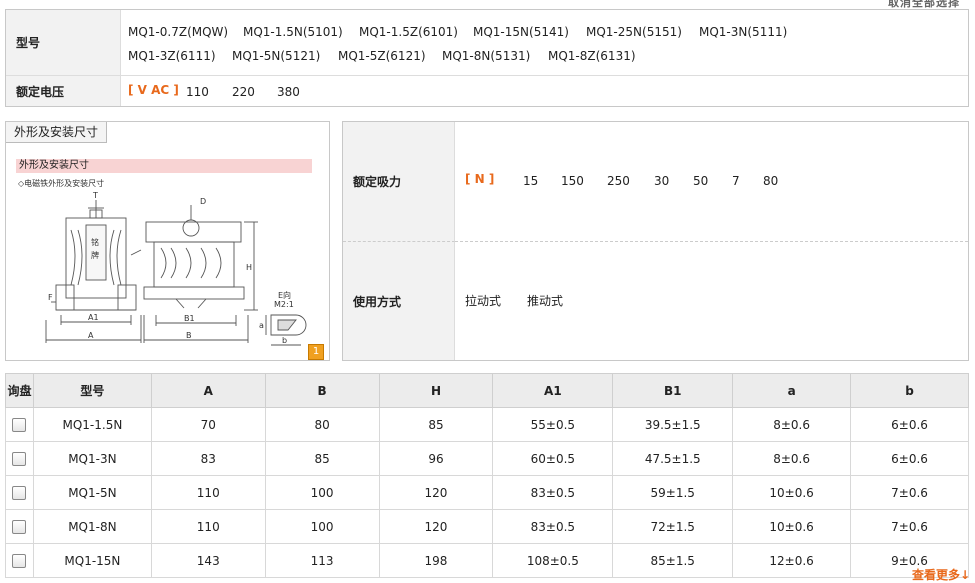  Describe the element at coordinates (673, 560) in the screenshot. I see `table-cell: 85±1.5` at that location.